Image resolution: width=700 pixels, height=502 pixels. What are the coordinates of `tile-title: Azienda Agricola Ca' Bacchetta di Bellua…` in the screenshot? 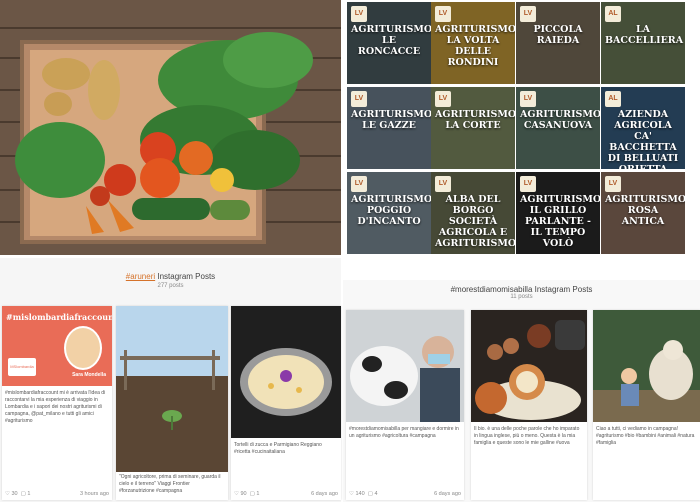 It's located at (643, 139).